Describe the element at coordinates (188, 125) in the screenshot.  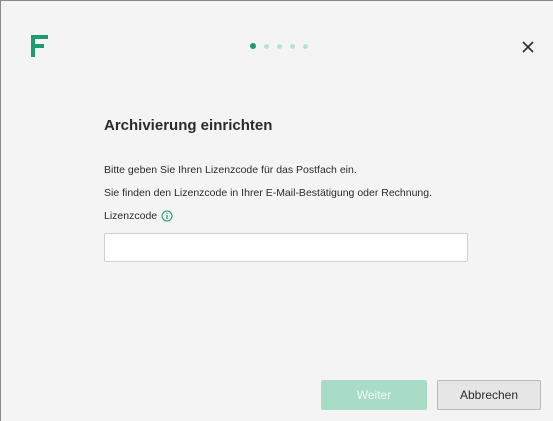
I see `page-title: Archivierung einrichten` at that location.